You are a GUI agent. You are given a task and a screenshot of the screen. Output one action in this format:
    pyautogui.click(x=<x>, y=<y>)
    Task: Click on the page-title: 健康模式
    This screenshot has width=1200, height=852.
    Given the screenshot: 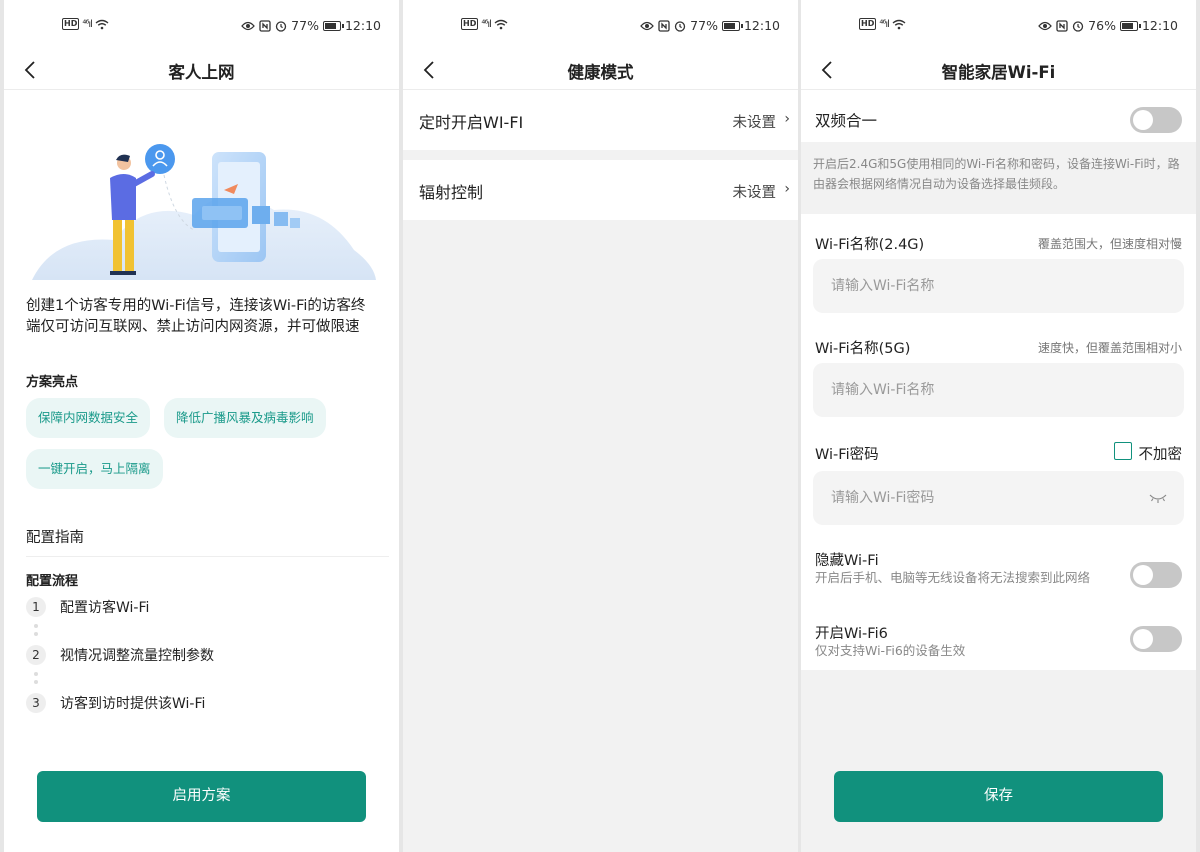 What is the action you would take?
    pyautogui.click(x=600, y=72)
    